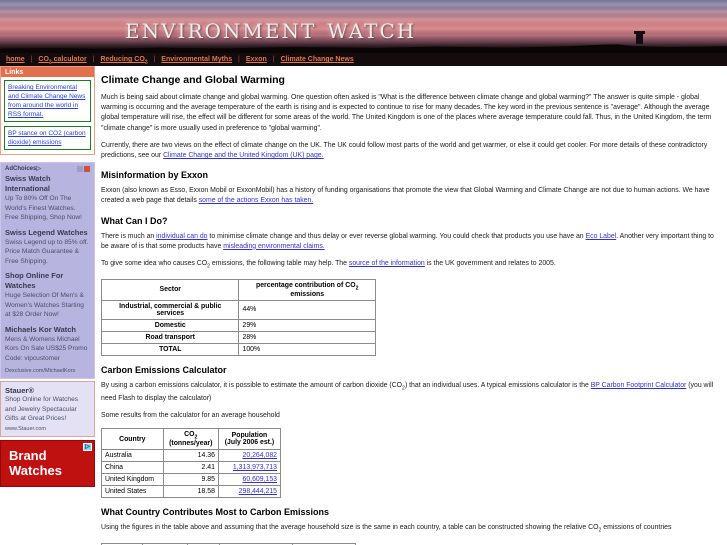  What do you see at coordinates (193, 80) in the screenshot?
I see `page-title: Climate Change and Global Warming` at bounding box center [193, 80].